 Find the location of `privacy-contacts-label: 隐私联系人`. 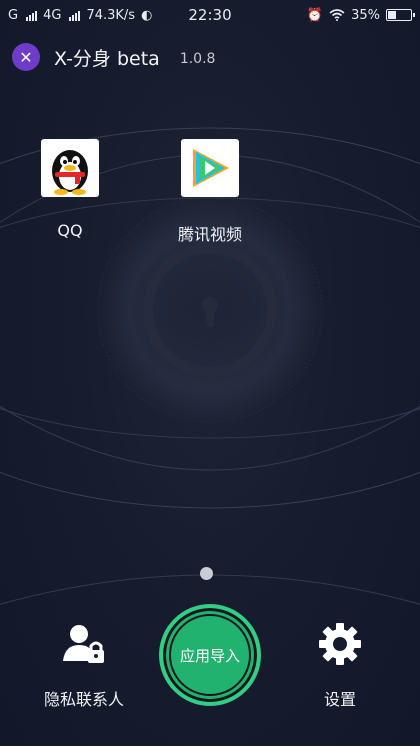

privacy-contacts-label: 隐私联系人 is located at coordinates (83, 699).